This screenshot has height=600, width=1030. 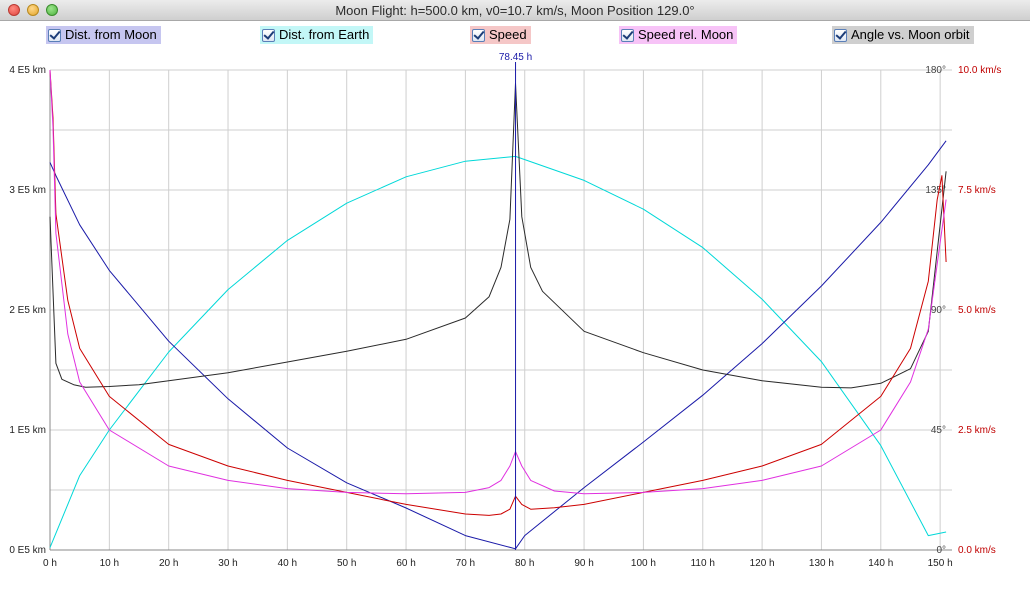 What do you see at coordinates (821, 563) in the screenshot?
I see `x-tick-label: 130 h` at bounding box center [821, 563].